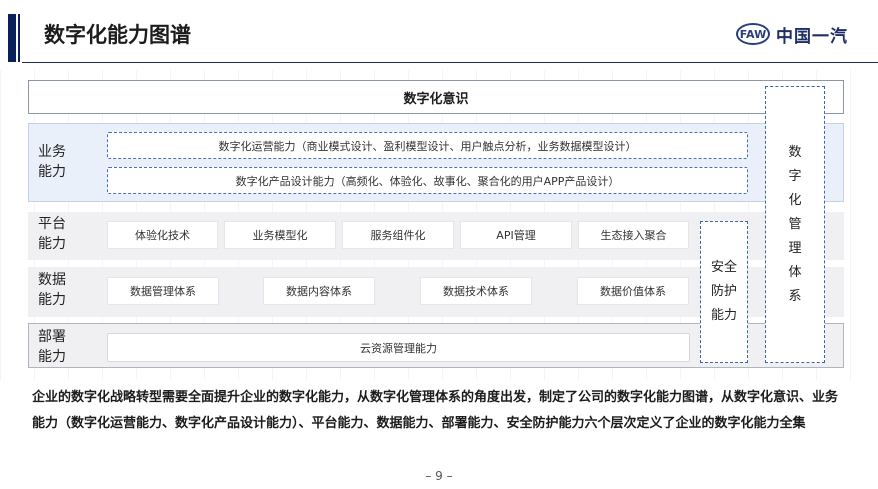  I want to click on page-title: 数字化能力图谱, so click(117, 35).